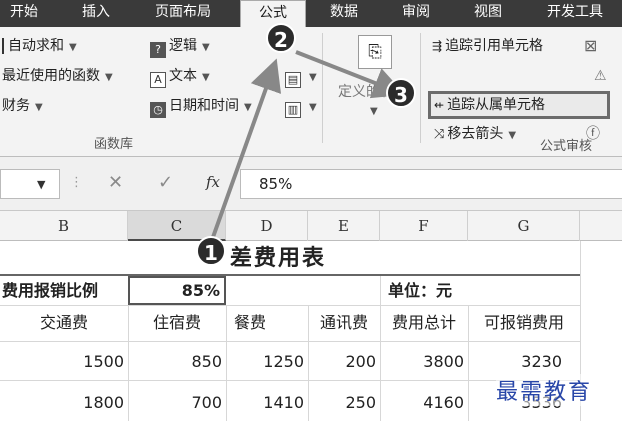 The height and width of the screenshot is (421, 622). What do you see at coordinates (401, 93) in the screenshot?
I see `step-badge-3: 3` at bounding box center [401, 93].